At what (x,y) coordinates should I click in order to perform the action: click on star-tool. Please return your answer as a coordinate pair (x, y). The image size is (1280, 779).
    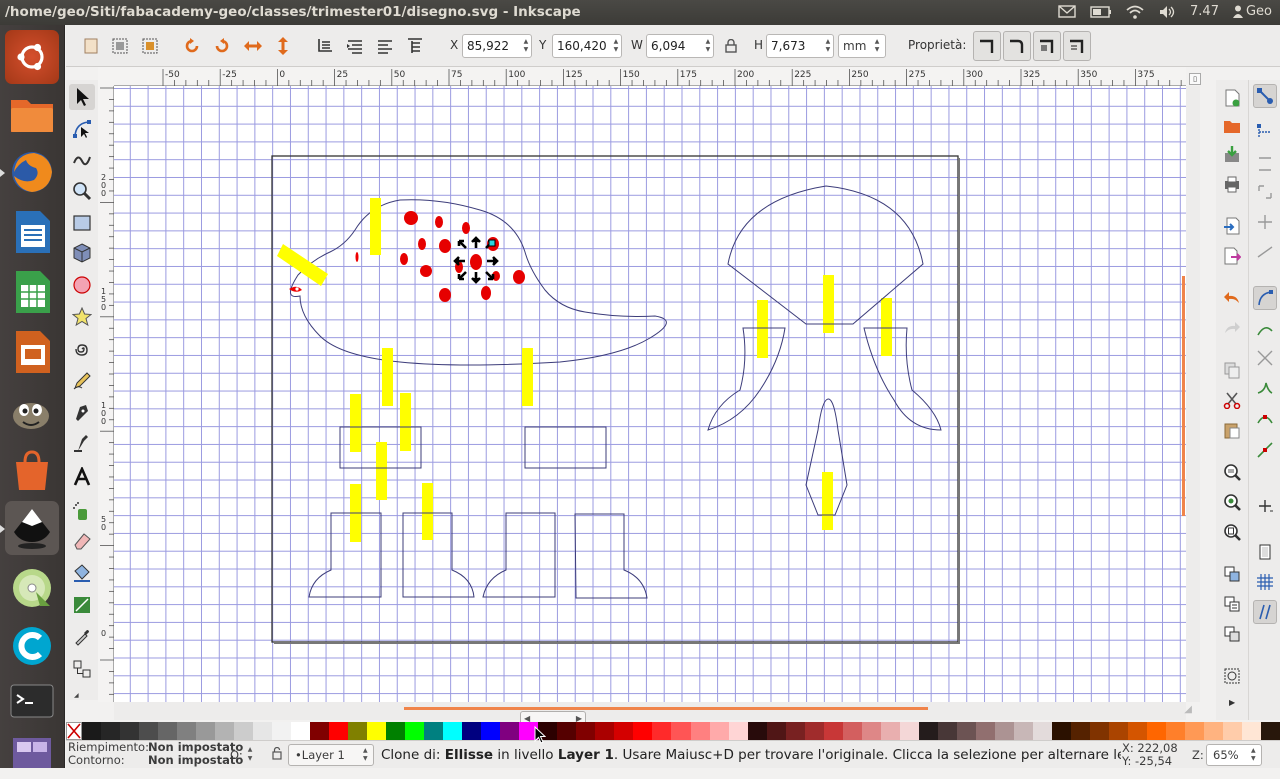
    Looking at the image, I should click on (82, 317).